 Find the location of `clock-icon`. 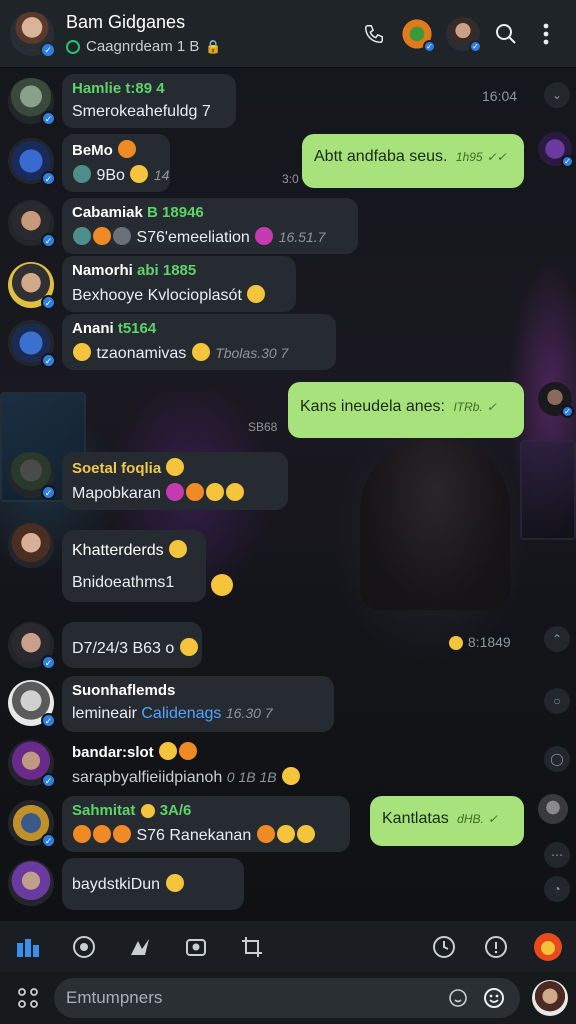

clock-icon is located at coordinates (444, 947).